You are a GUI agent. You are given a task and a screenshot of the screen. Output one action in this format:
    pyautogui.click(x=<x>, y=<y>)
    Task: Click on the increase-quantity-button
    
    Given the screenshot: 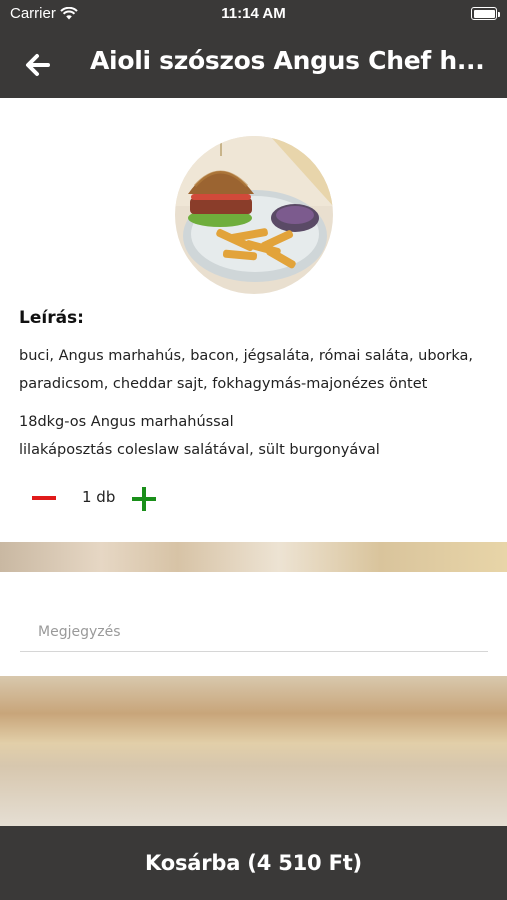 What is the action you would take?
    pyautogui.click(x=144, y=499)
    